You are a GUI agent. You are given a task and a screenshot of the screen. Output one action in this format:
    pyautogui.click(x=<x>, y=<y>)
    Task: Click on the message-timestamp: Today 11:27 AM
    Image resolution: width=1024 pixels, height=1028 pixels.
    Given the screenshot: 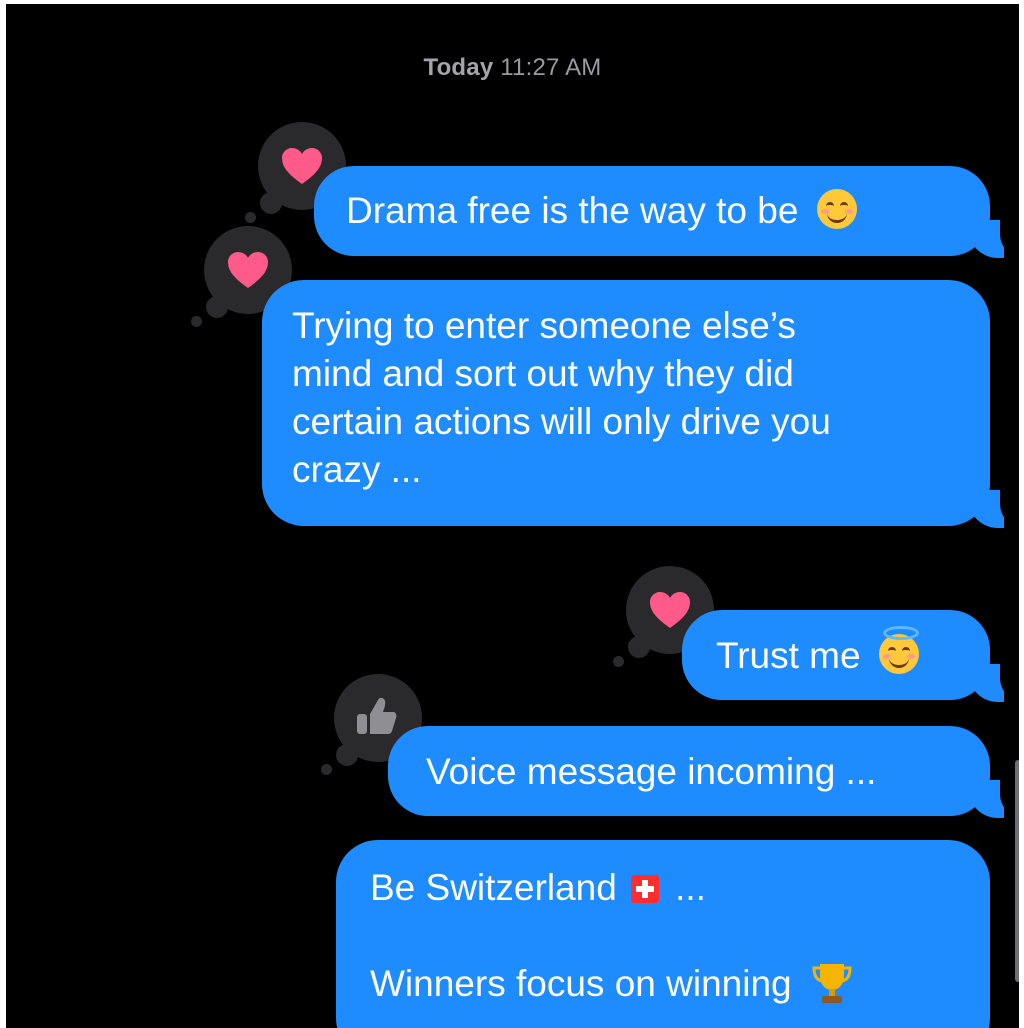 What is the action you would take?
    pyautogui.click(x=512, y=68)
    